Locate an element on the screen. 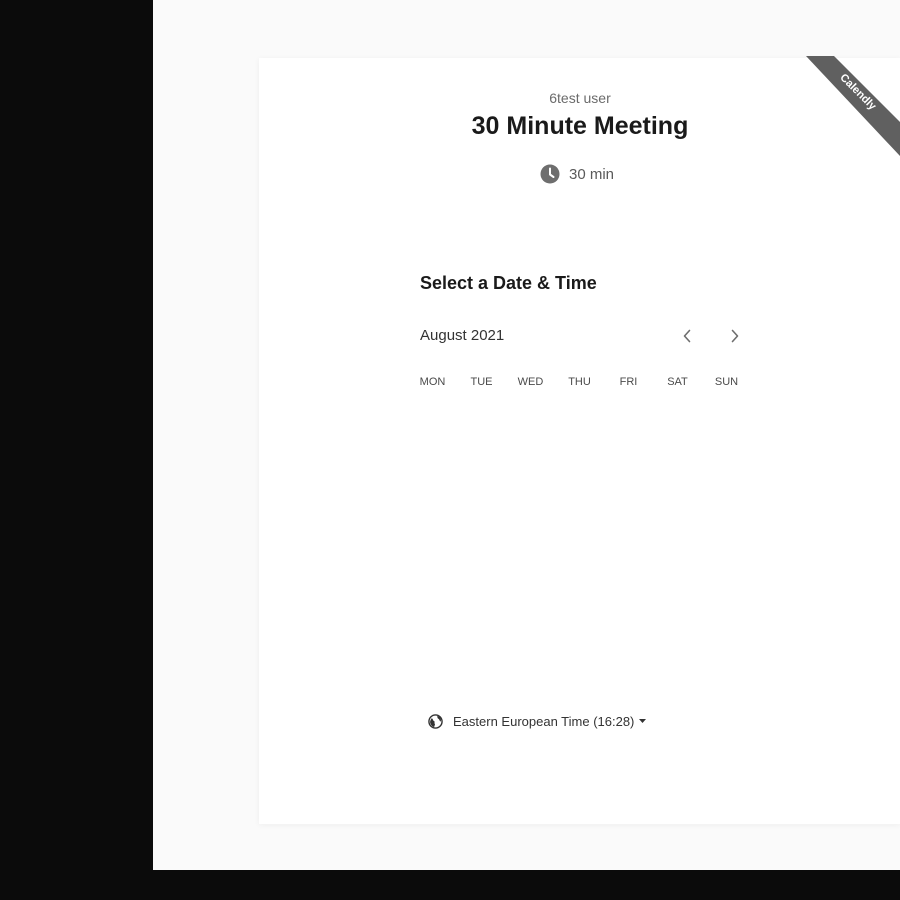 Image resolution: width=900 pixels, height=900 pixels. event-title: 30 Minute Meeting is located at coordinates (580, 126).